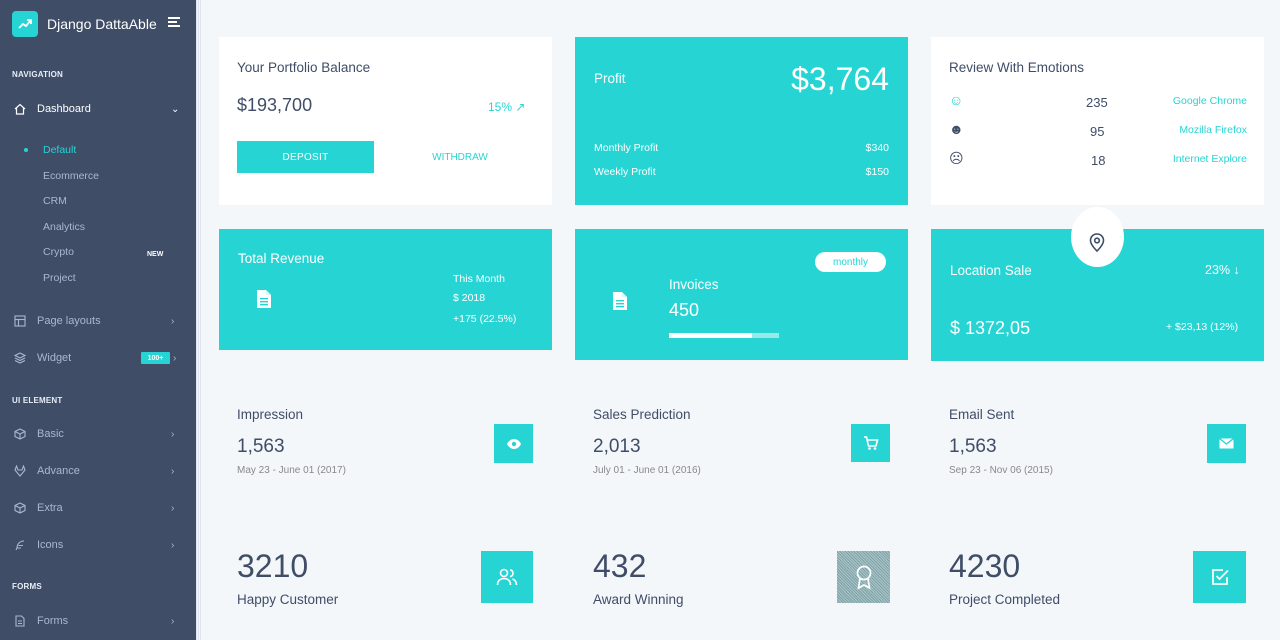  What do you see at coordinates (69, 321) in the screenshot?
I see `sidebar-item-label: Page layouts` at bounding box center [69, 321].